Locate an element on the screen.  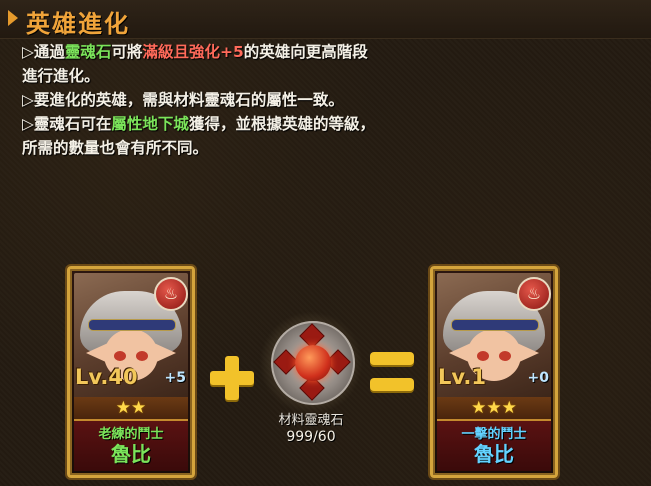
hero-level: Lv.1 is located at coordinates (462, 377).